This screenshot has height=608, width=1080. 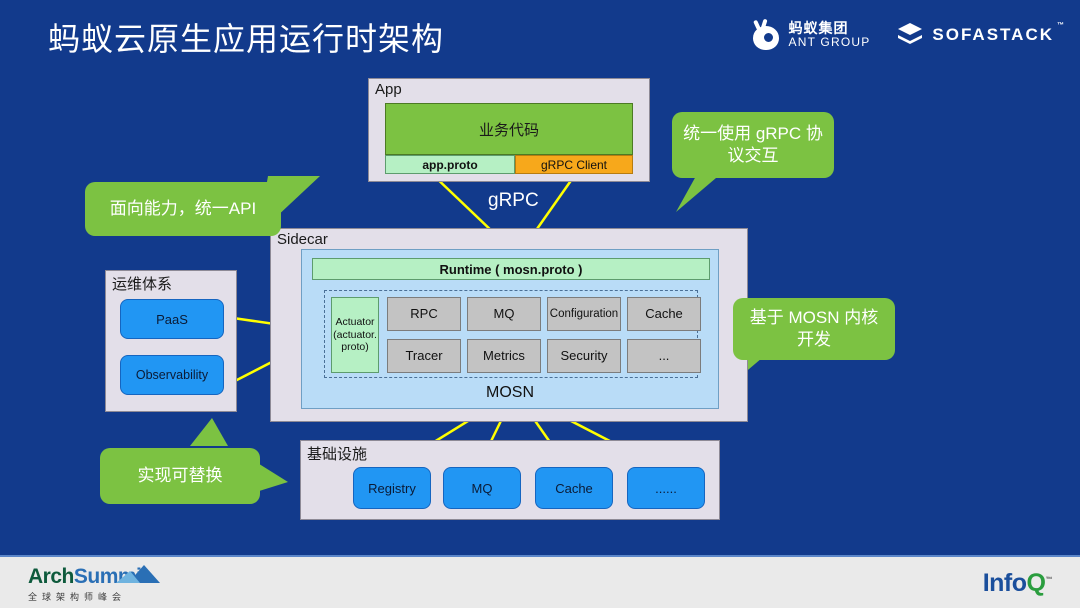 I want to click on capability-mq: MQ, so click(x=504, y=314).